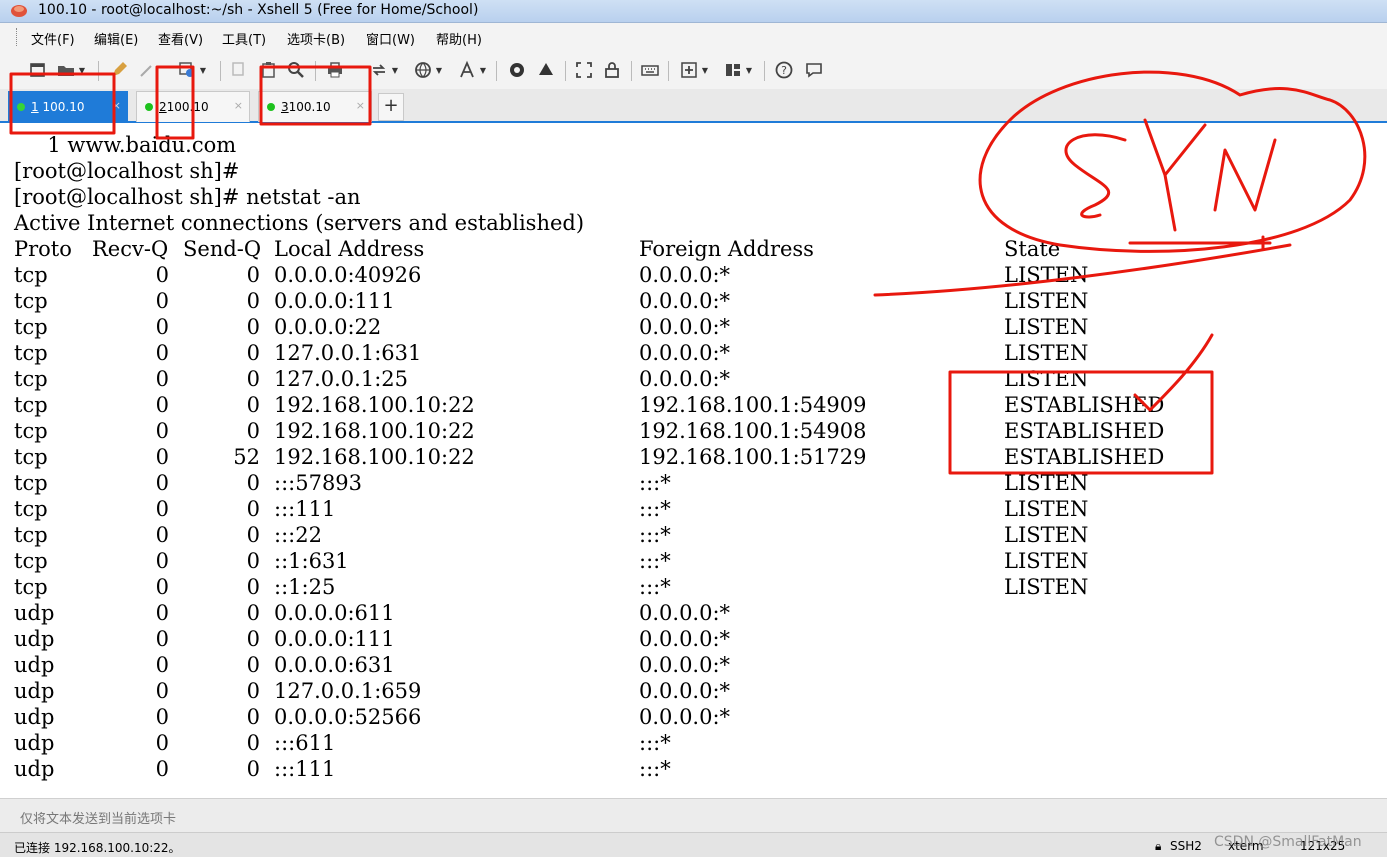  I want to click on tab-number: 3, so click(285, 107).